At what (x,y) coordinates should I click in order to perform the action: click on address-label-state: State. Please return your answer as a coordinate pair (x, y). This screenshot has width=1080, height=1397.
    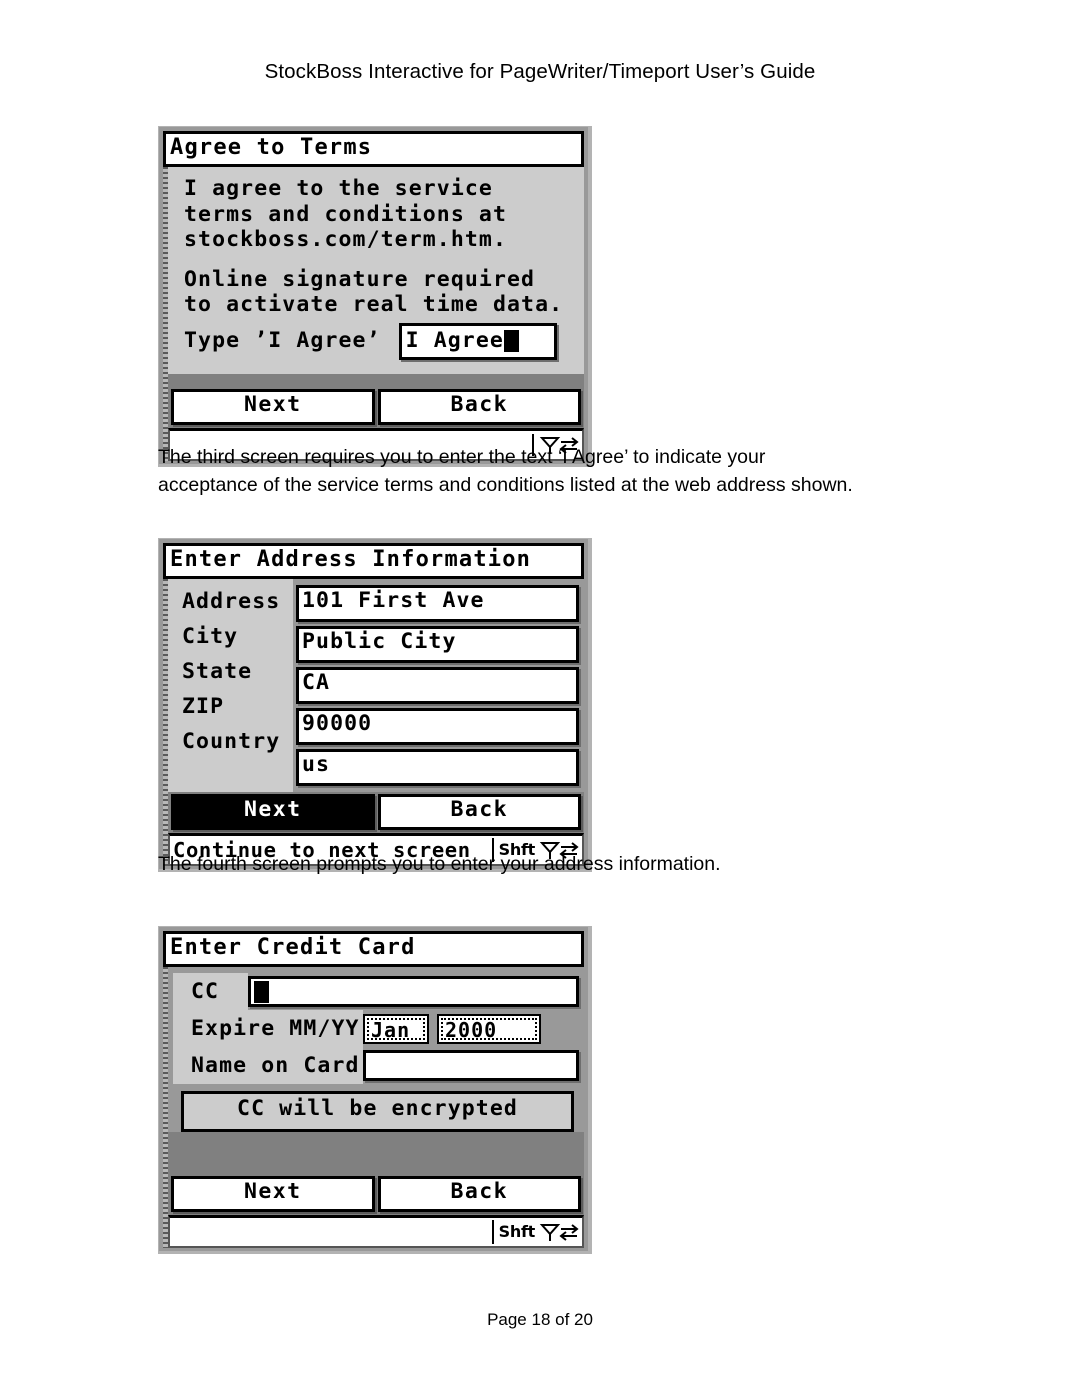
    Looking at the image, I should click on (217, 671).